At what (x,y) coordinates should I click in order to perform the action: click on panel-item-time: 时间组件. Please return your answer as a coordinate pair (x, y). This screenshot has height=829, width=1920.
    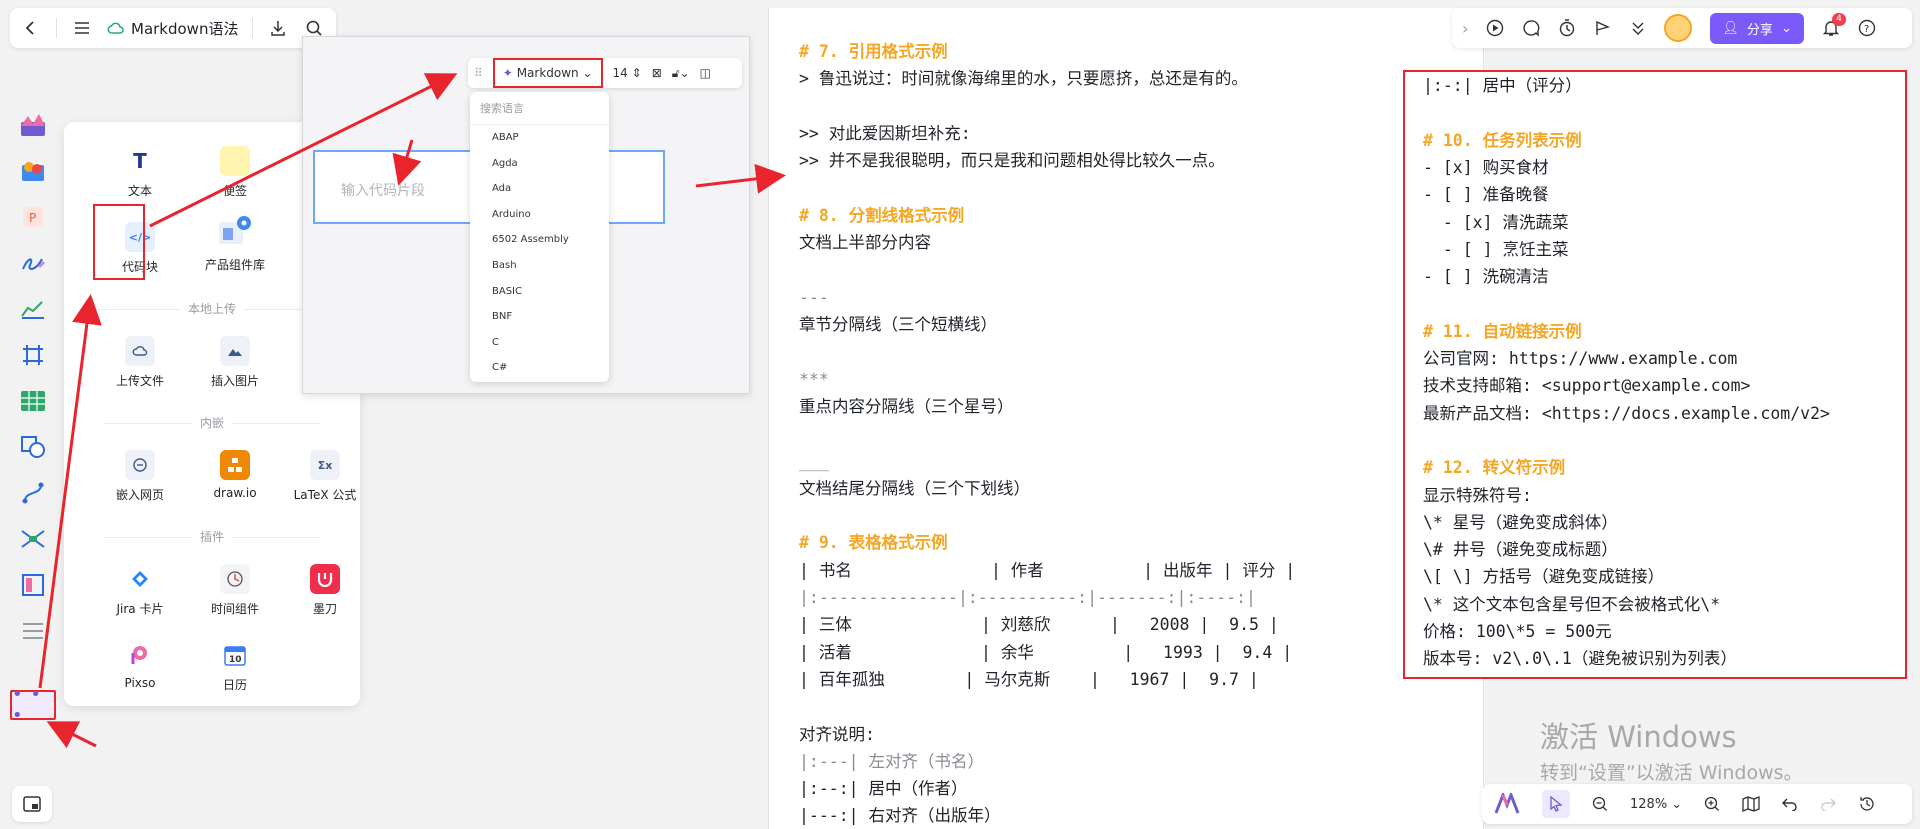
    Looking at the image, I should click on (235, 590).